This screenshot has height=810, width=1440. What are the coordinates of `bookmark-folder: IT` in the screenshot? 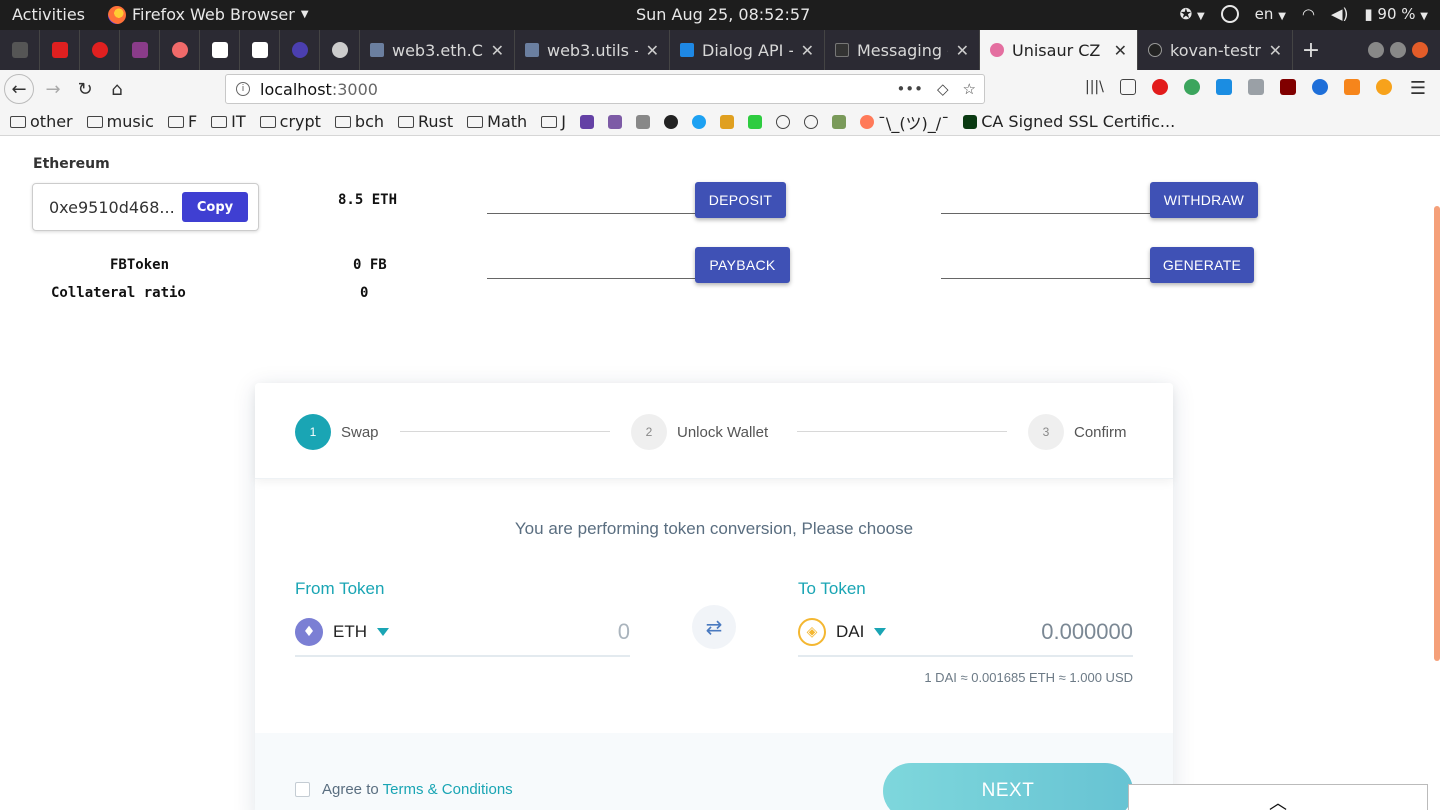 It's located at (228, 121).